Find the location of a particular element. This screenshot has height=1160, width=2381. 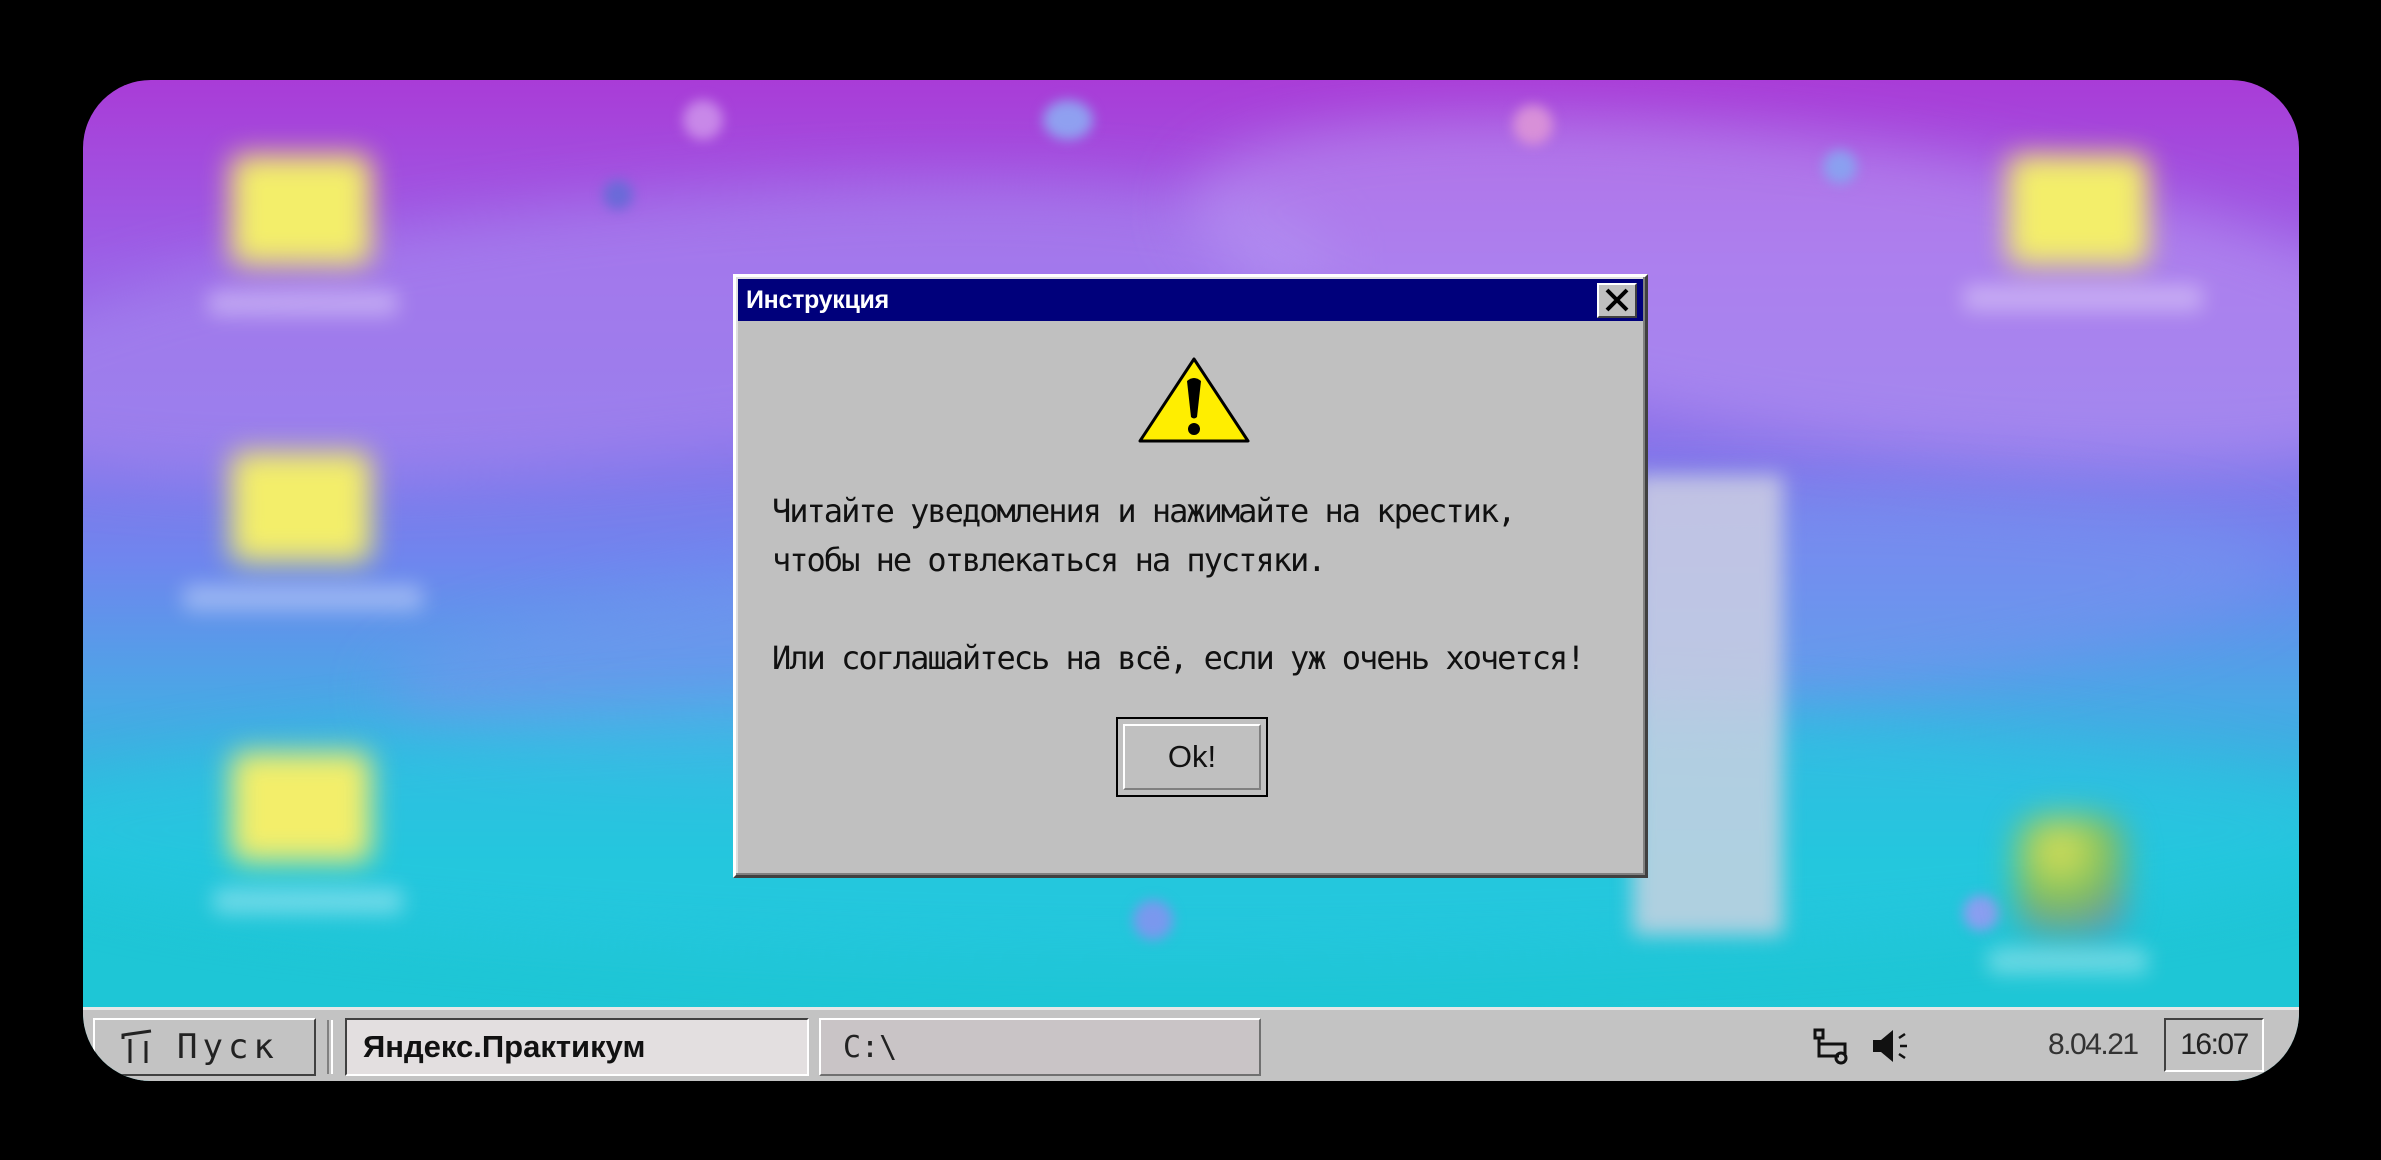

ok-button: Ok! is located at coordinates (1192, 757).